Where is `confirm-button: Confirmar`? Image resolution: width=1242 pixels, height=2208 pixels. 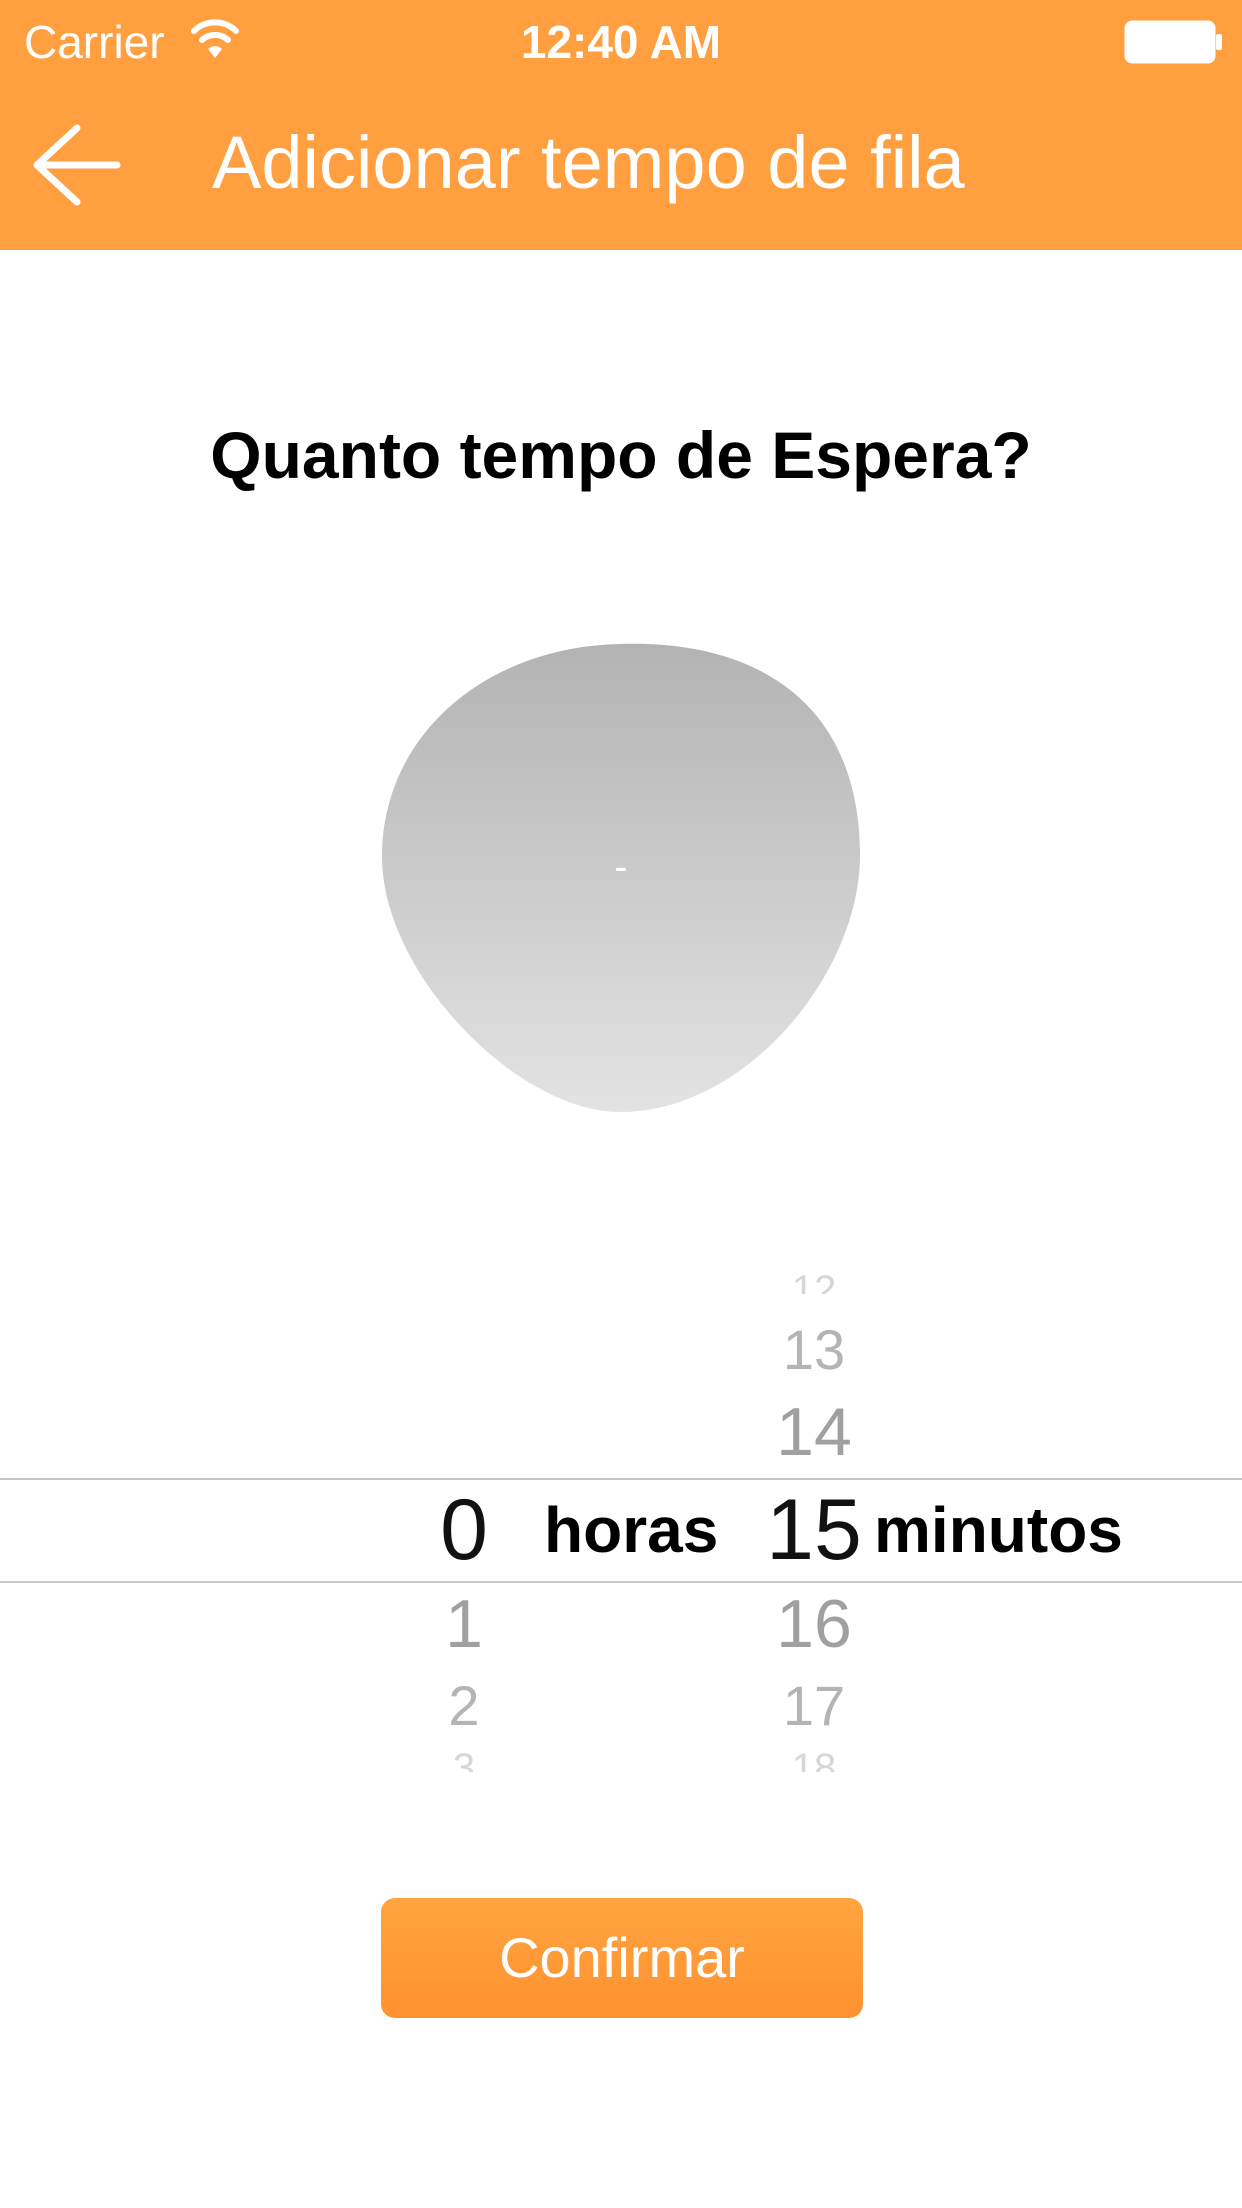 confirm-button: Confirmar is located at coordinates (622, 1958).